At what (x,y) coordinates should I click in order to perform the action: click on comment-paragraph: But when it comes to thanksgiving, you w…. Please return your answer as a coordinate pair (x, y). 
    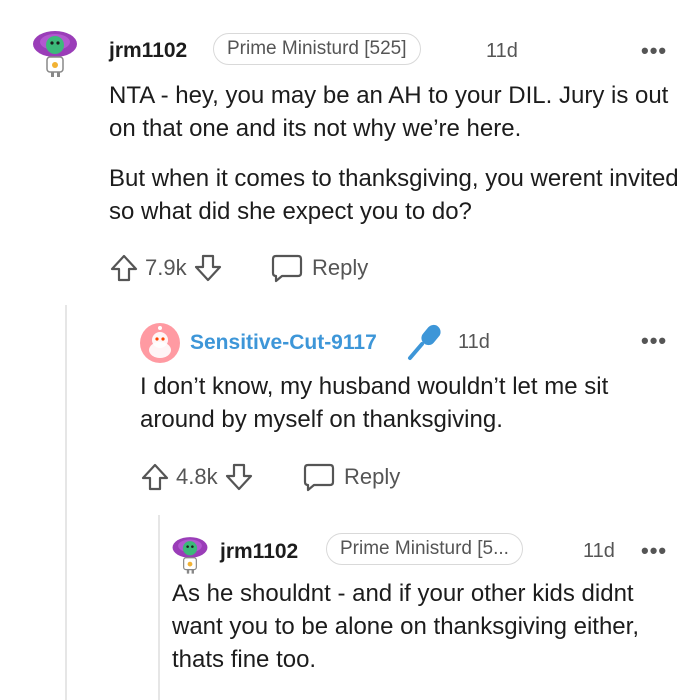
    Looking at the image, I should click on (394, 195).